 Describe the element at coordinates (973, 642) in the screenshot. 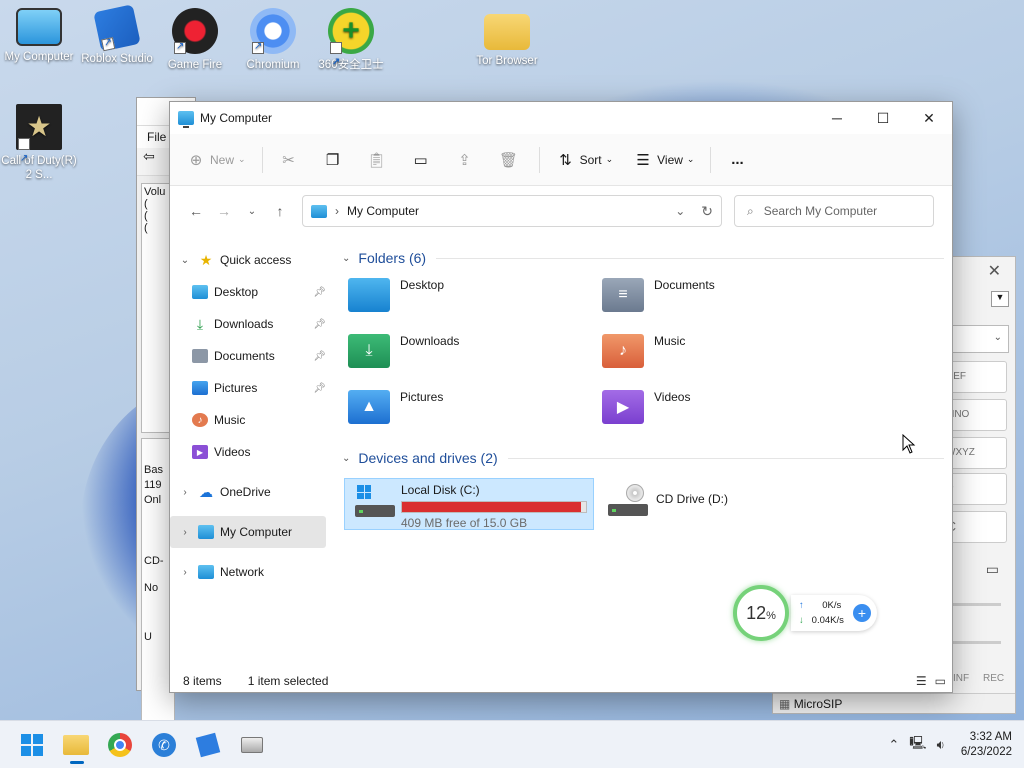

I see `mic-slider` at that location.